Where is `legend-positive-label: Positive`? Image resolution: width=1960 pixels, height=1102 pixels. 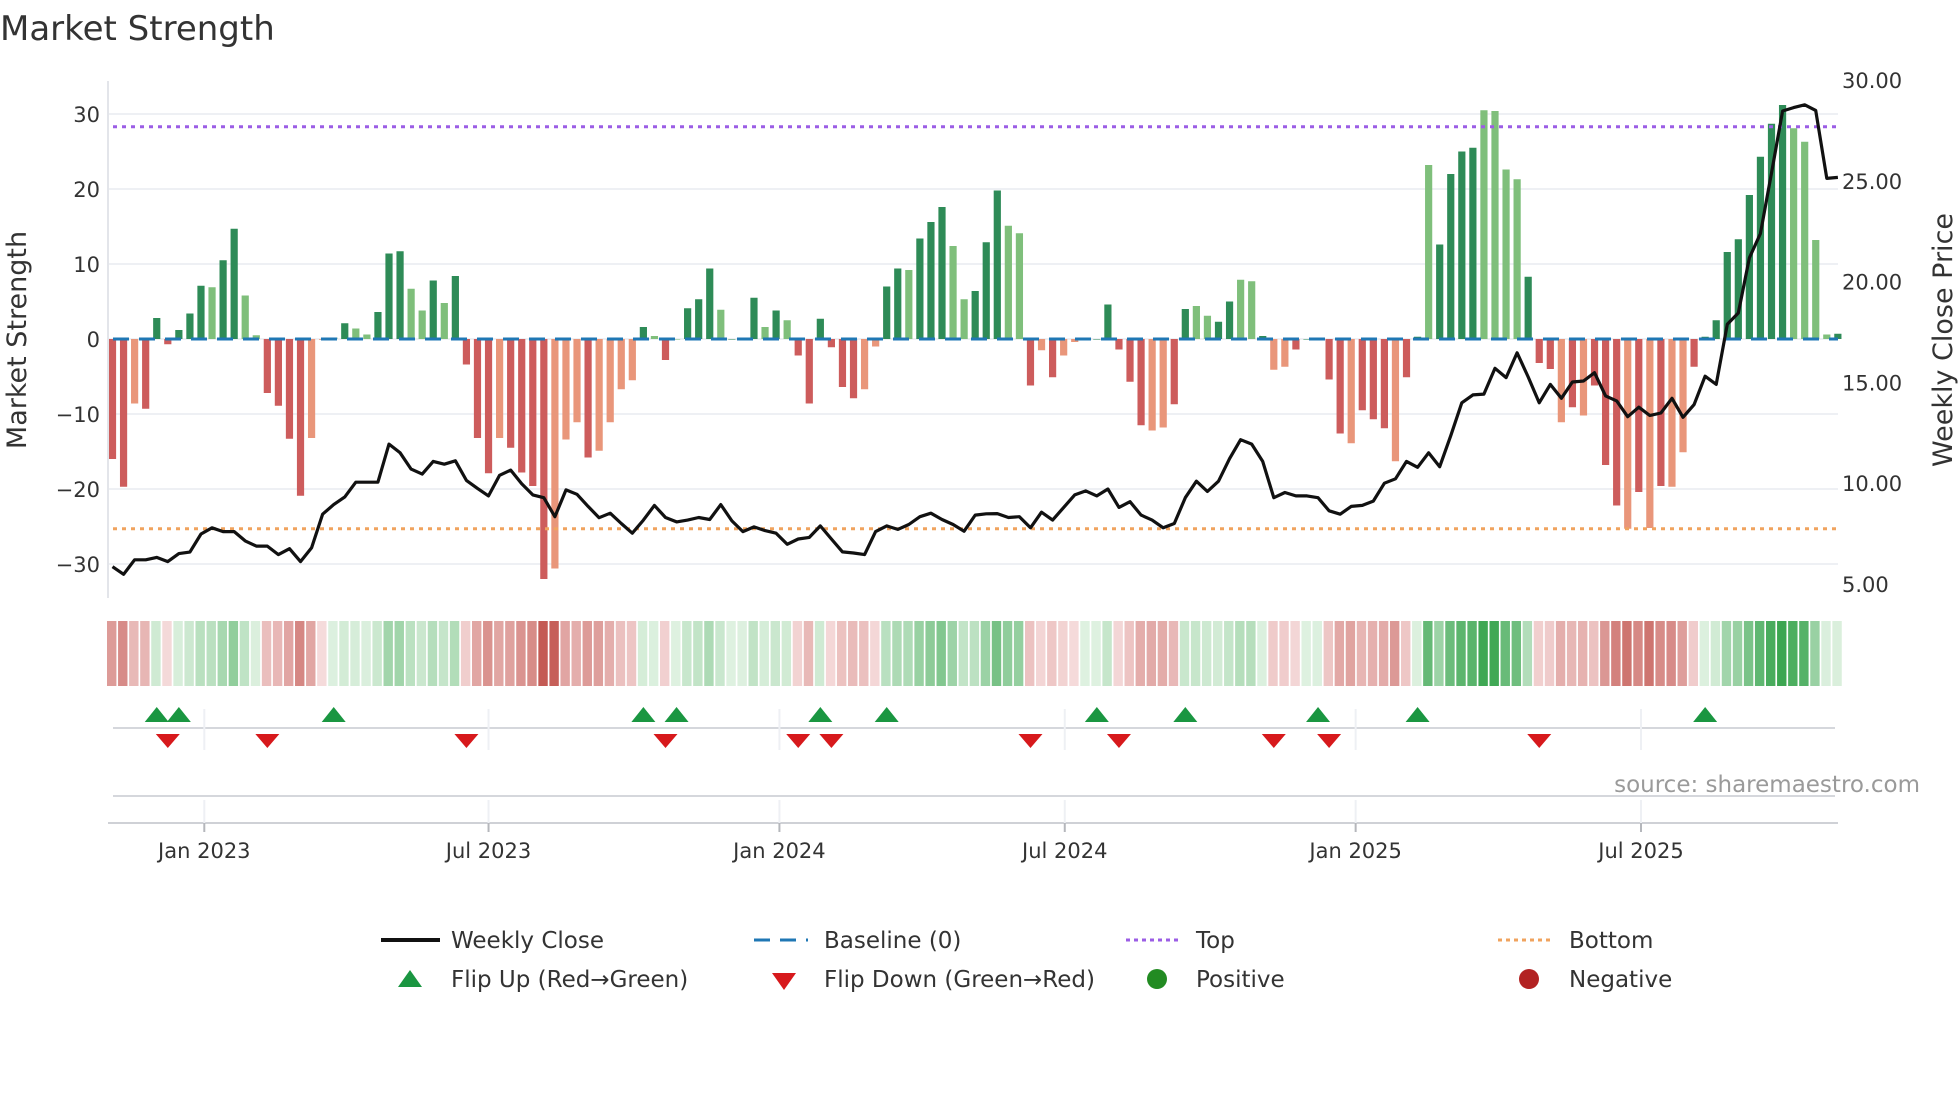
legend-positive-label: Positive is located at coordinates (1240, 980).